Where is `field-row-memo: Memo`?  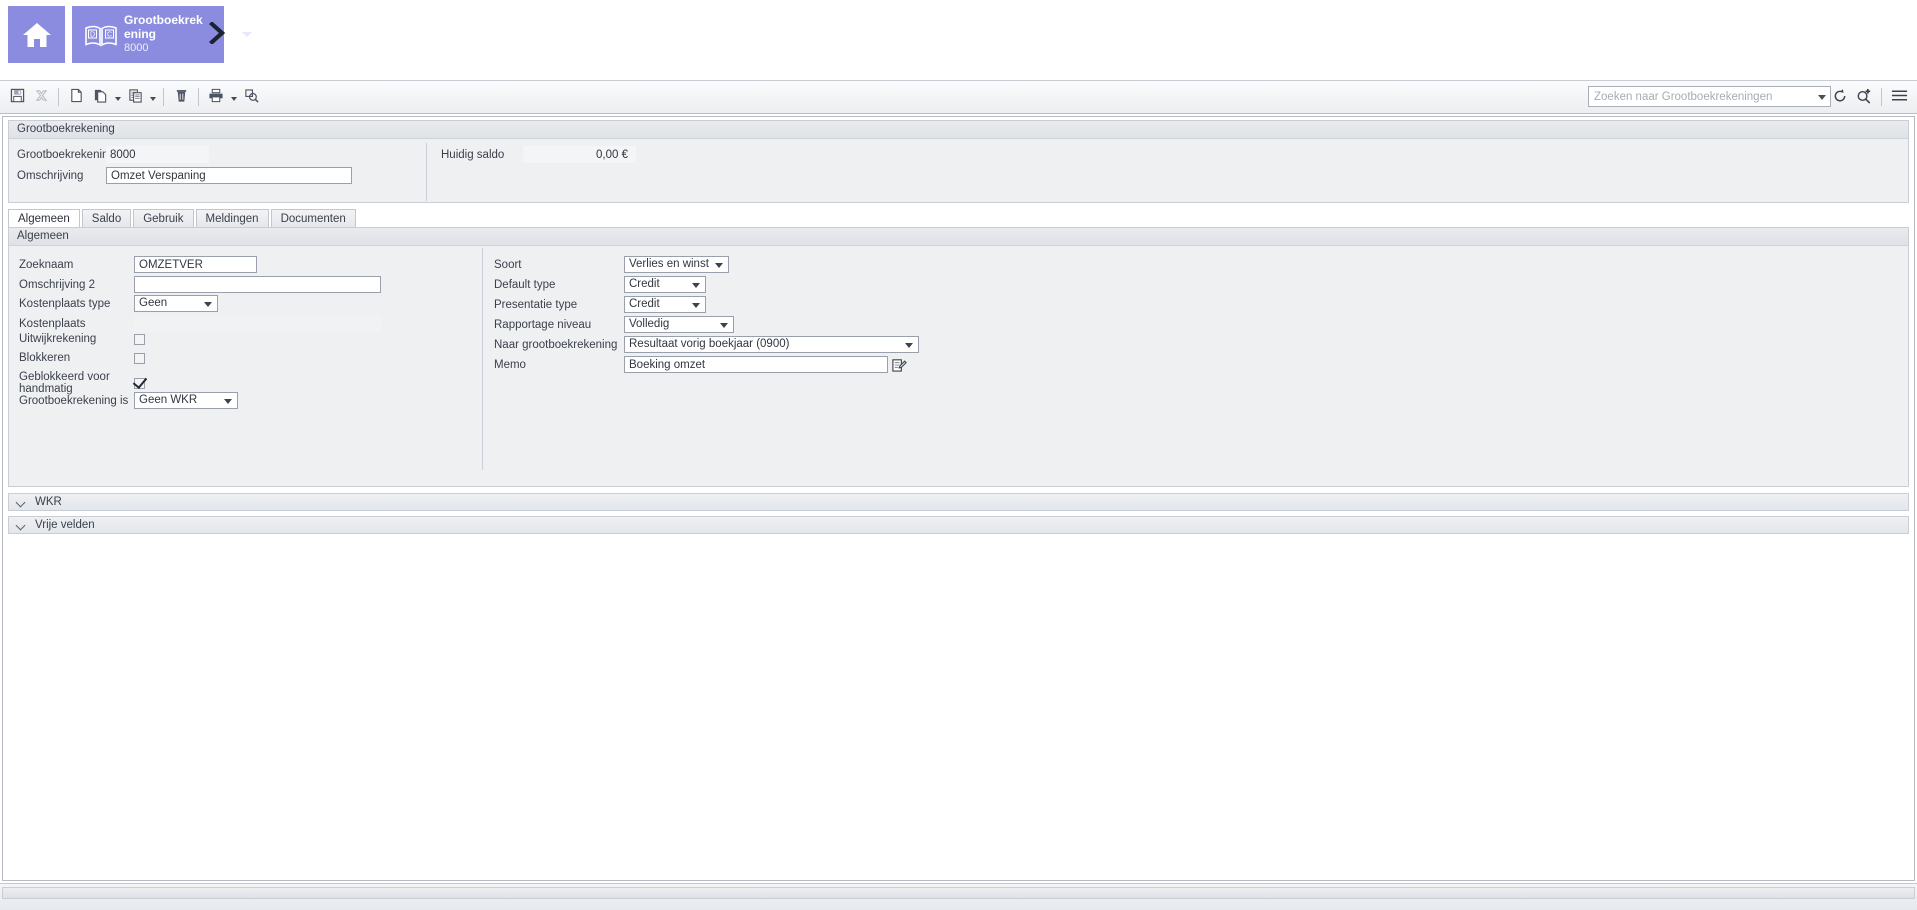
field-row-memo: Memo is located at coordinates (700, 364).